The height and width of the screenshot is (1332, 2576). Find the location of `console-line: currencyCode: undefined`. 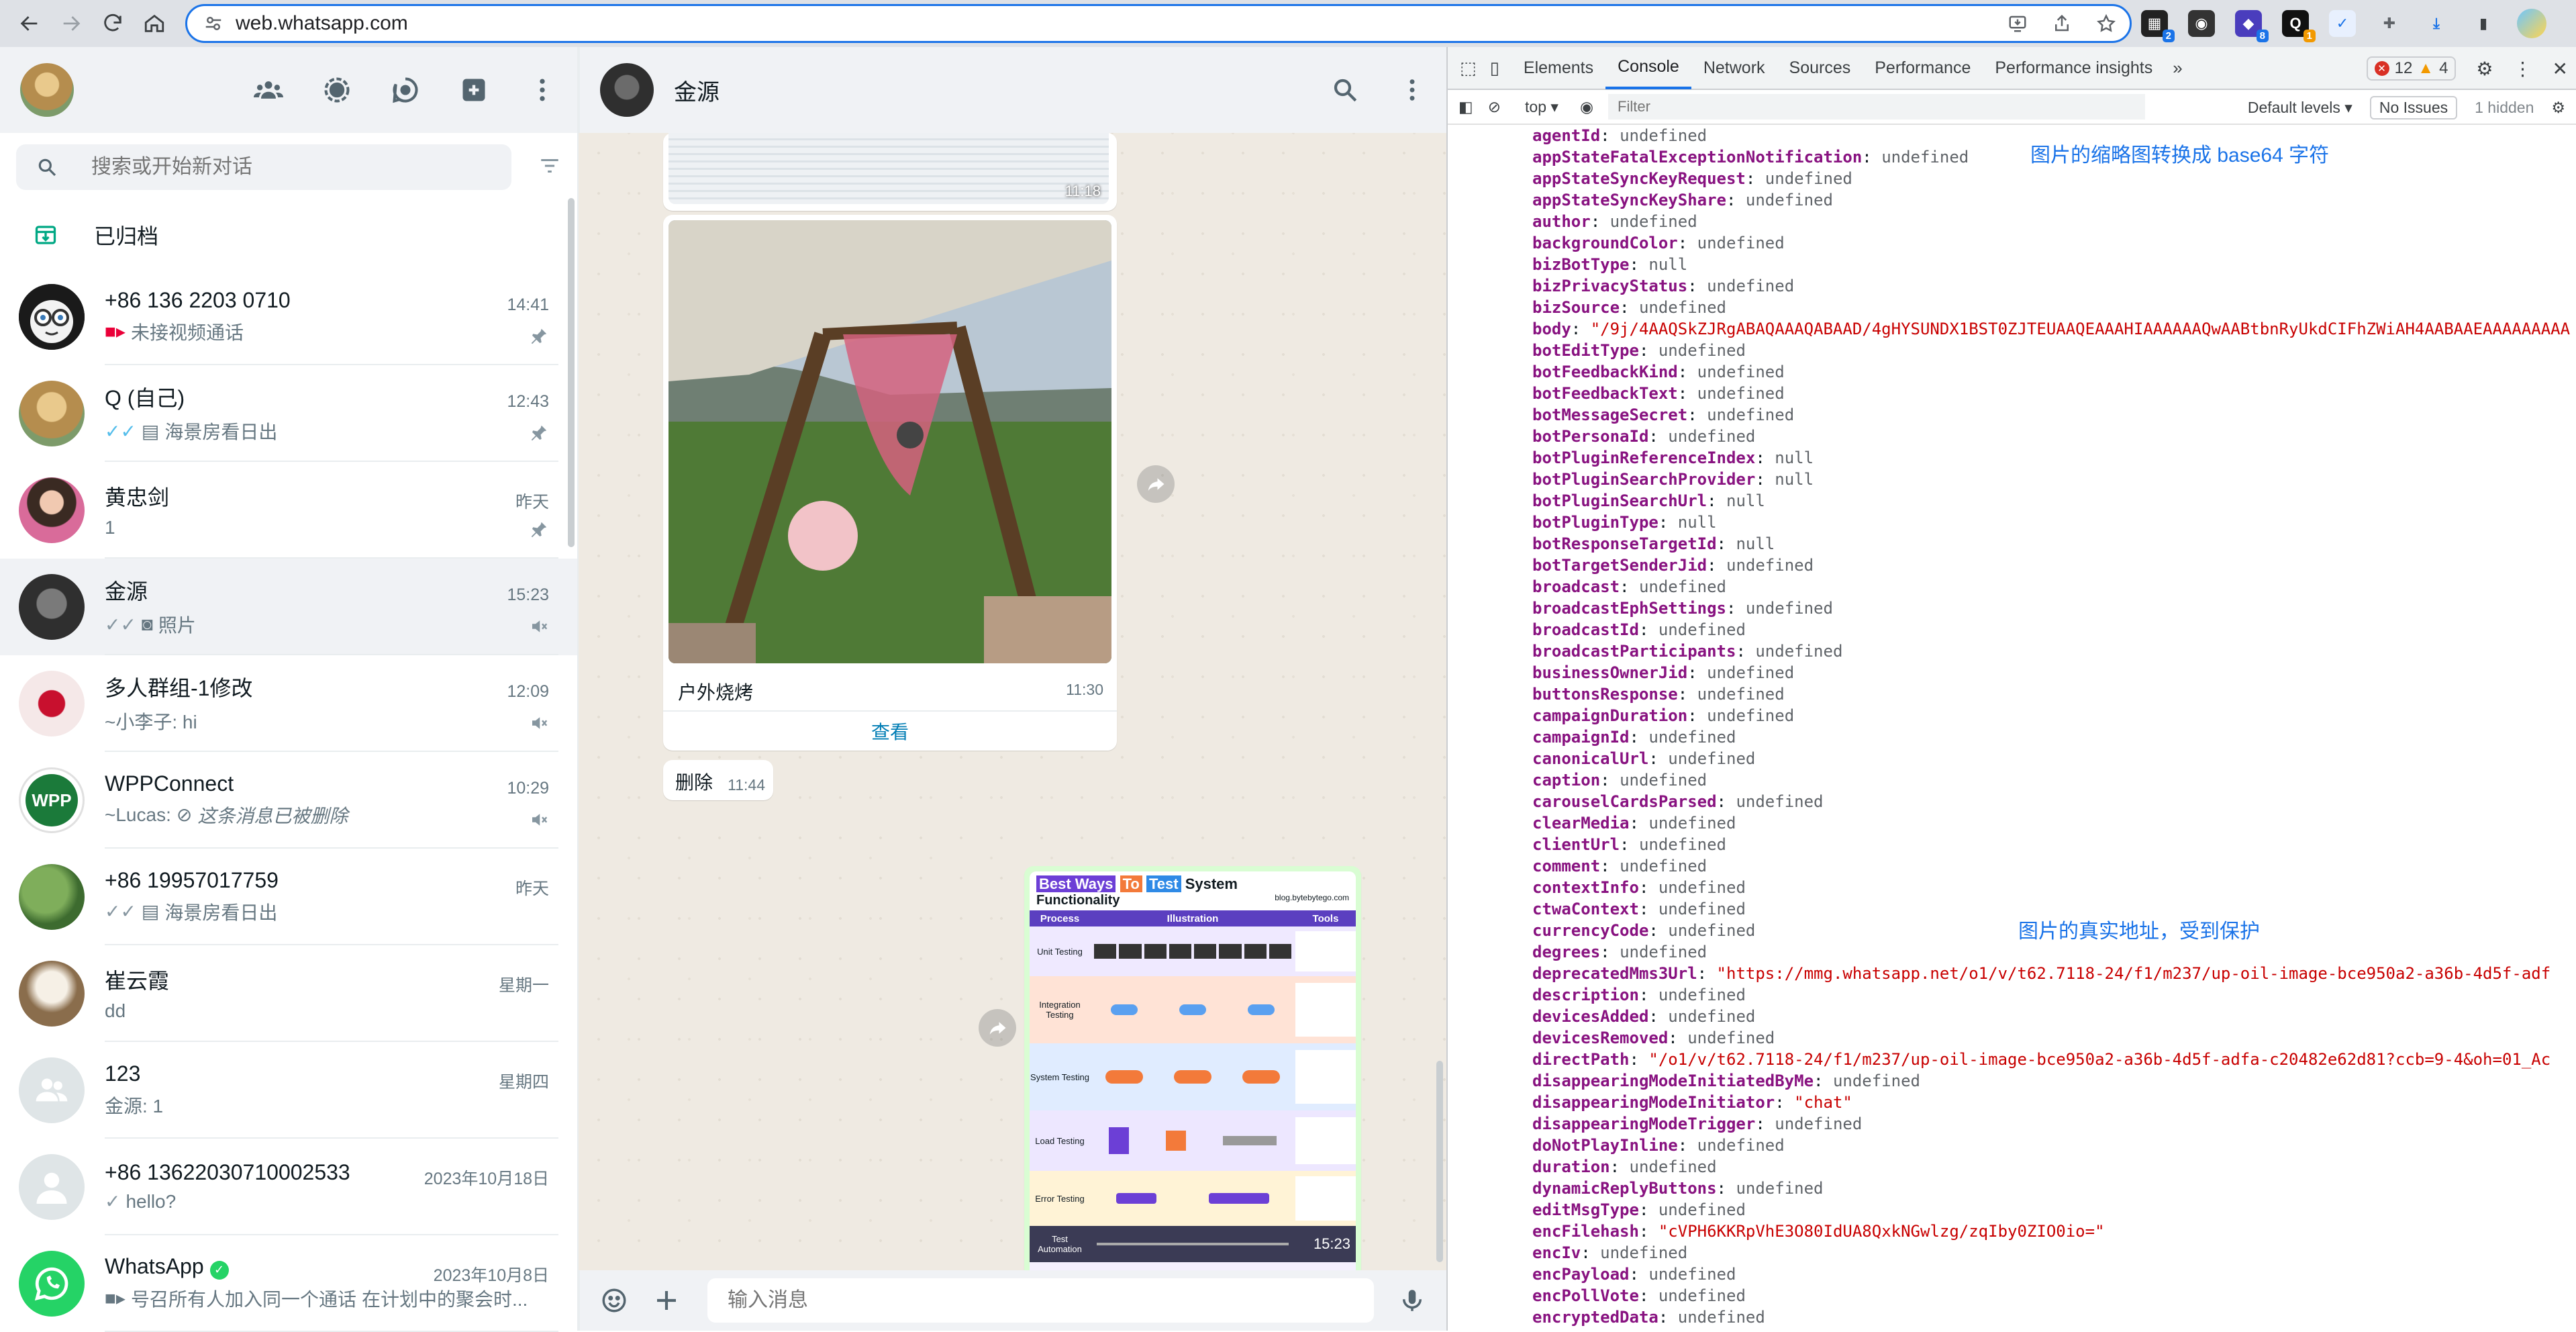

console-line: currencyCode: undefined is located at coordinates (1643, 930).